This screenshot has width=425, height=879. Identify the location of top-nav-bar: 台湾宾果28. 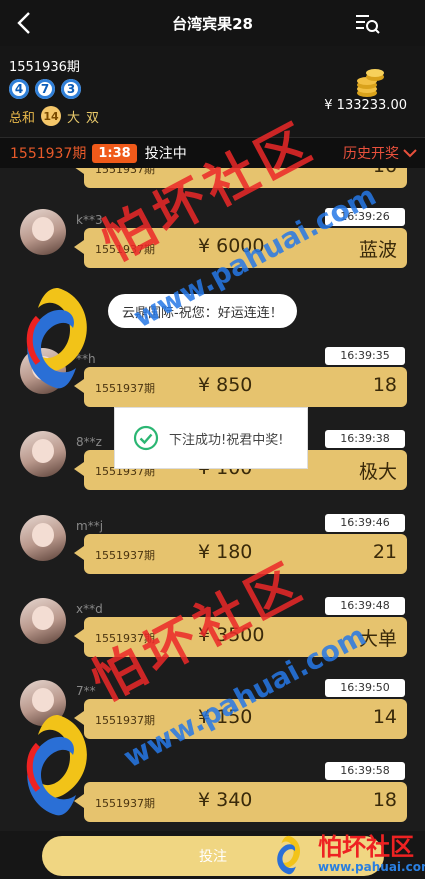
(212, 23).